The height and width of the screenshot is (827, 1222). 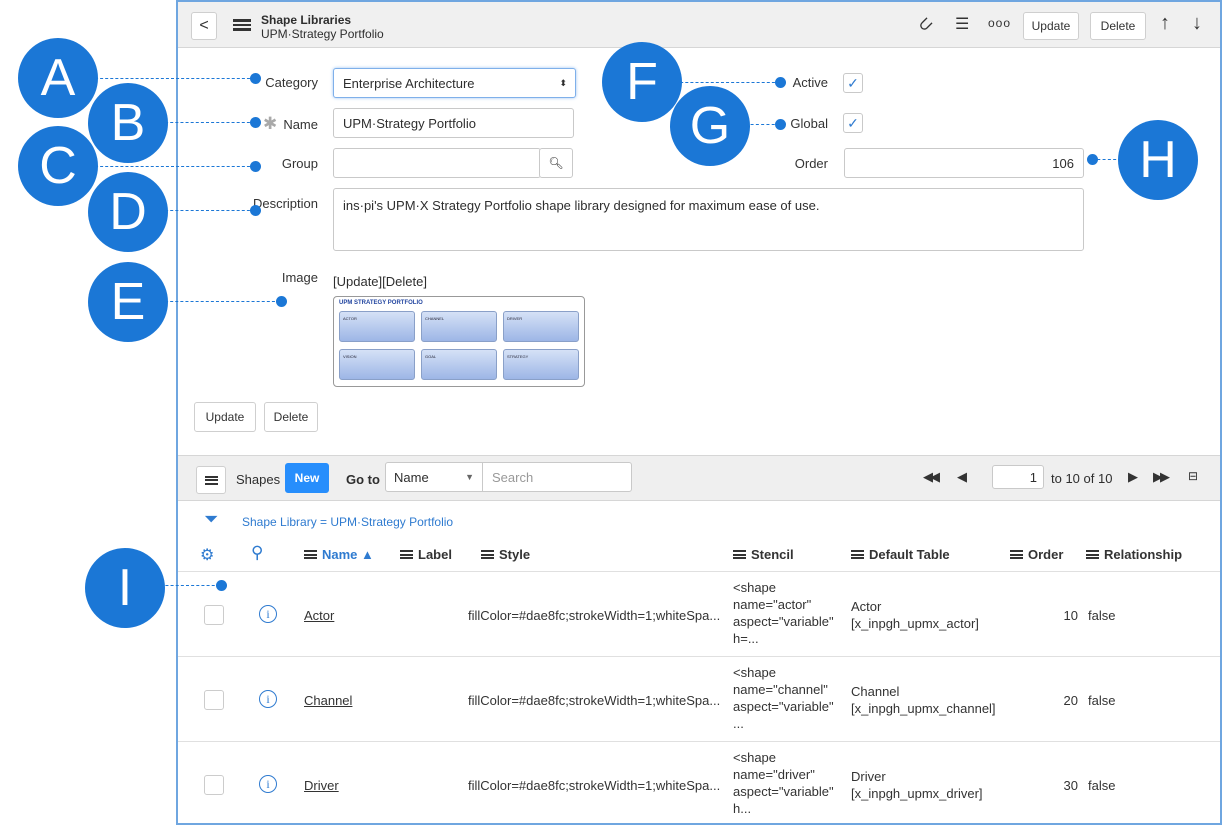 I want to click on category-select: Enterprise Architecture ⬍, so click(x=454, y=83).